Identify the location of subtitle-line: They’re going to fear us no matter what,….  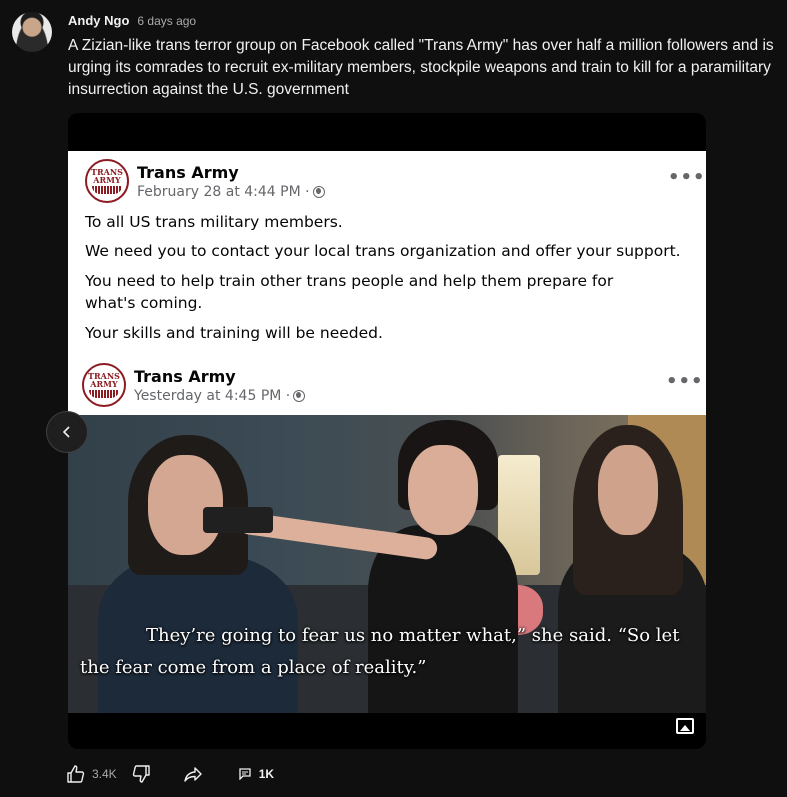
(413, 635).